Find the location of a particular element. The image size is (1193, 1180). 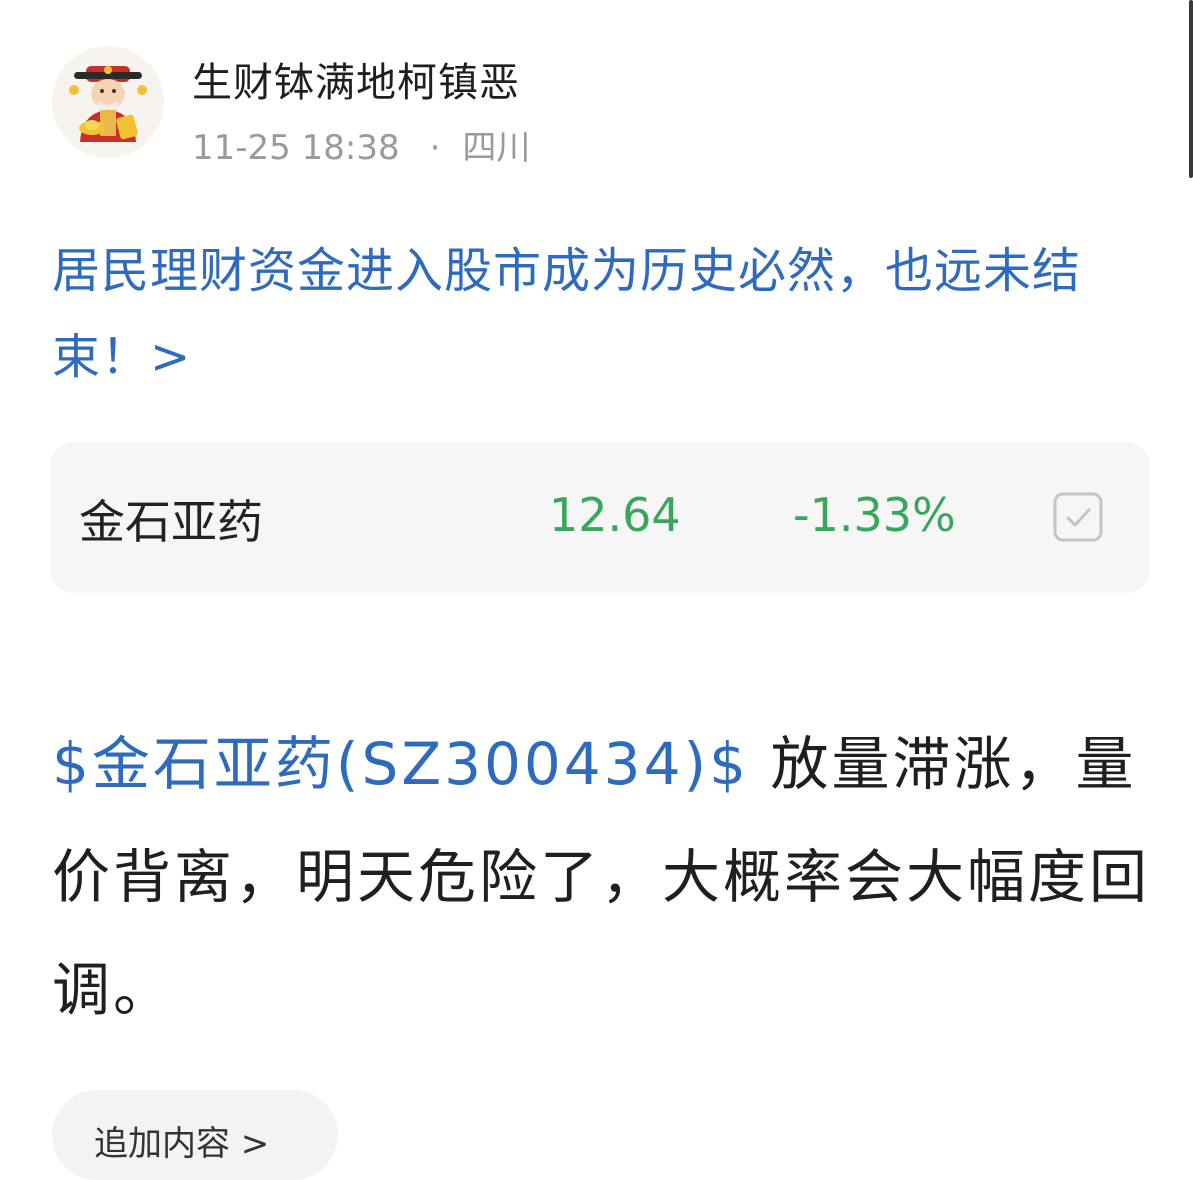

post-meta: 11-25 18:38 · 四川 is located at coordinates (361, 144).